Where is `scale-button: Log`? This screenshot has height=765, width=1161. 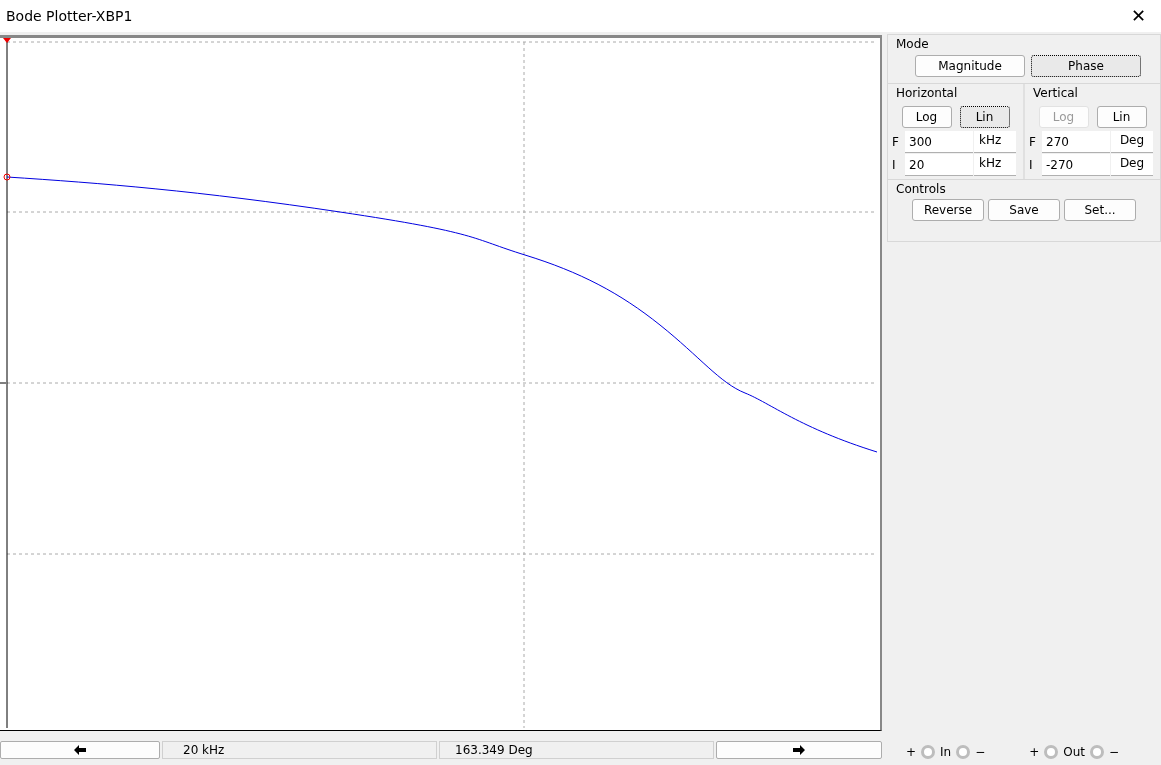 scale-button: Log is located at coordinates (926, 117).